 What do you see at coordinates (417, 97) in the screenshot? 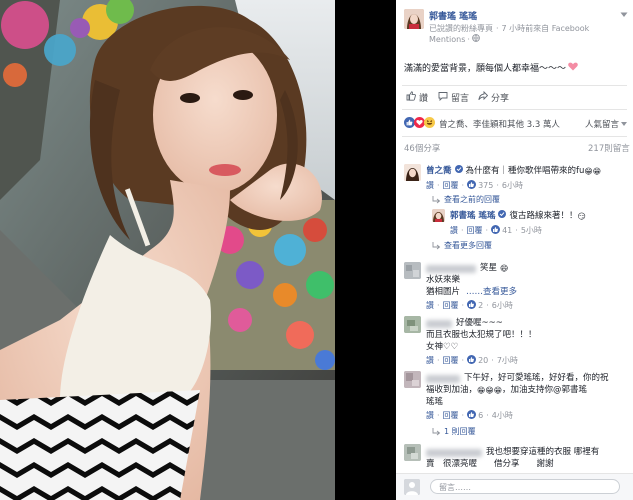
I see `like-button: 讚` at bounding box center [417, 97].